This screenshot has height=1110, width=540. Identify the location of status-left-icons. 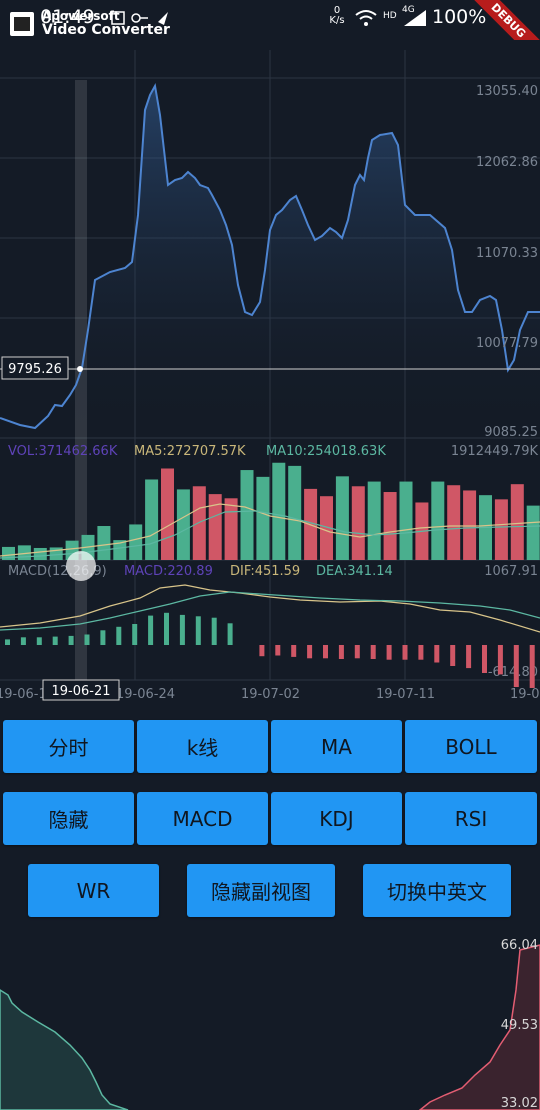
(139, 18).